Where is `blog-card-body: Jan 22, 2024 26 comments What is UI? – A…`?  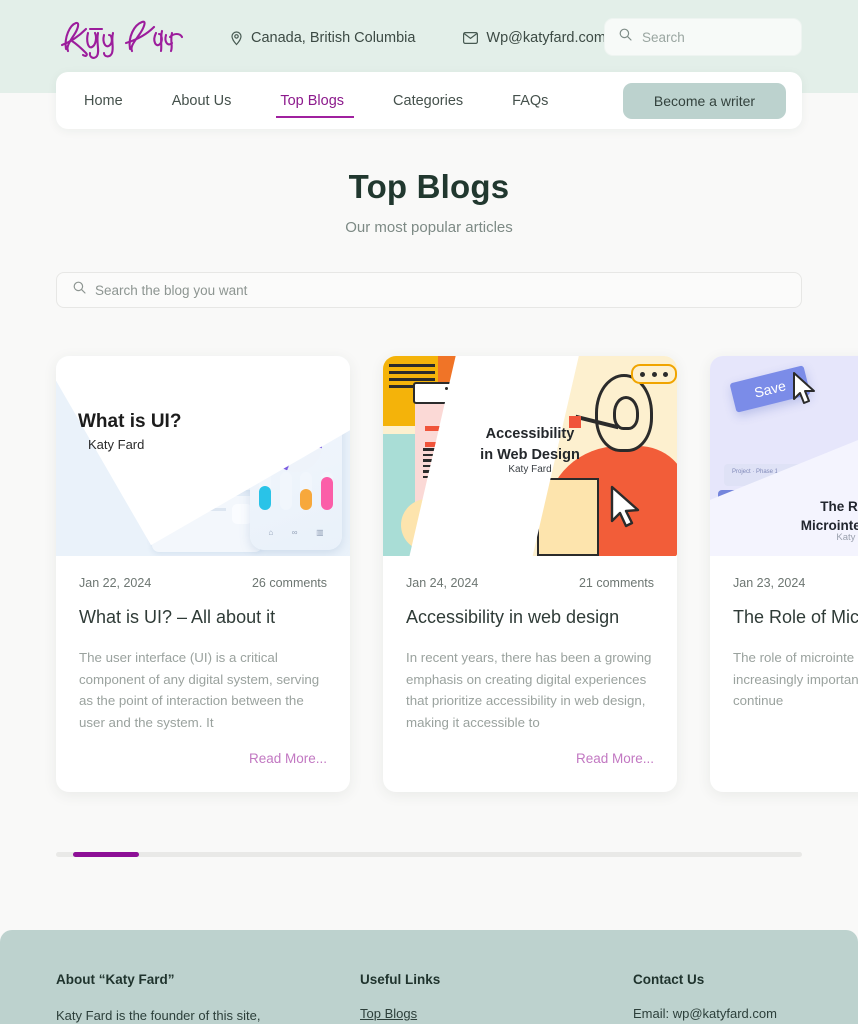 blog-card-body: Jan 22, 2024 26 comments What is UI? – A… is located at coordinates (203, 644).